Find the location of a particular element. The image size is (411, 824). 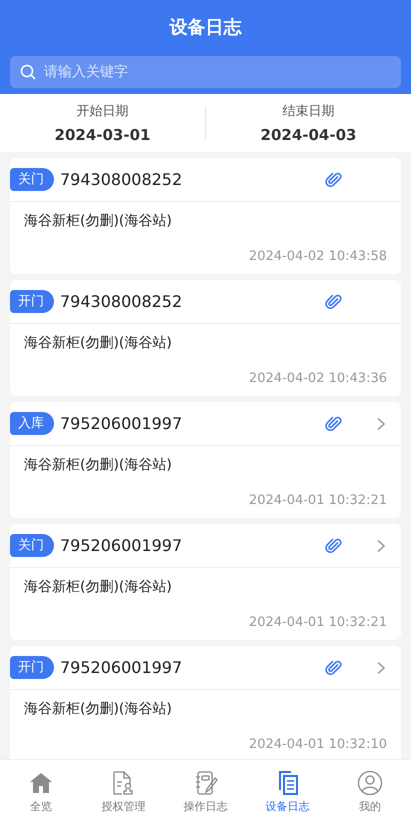

date-label: 开始日期 is located at coordinates (102, 111).